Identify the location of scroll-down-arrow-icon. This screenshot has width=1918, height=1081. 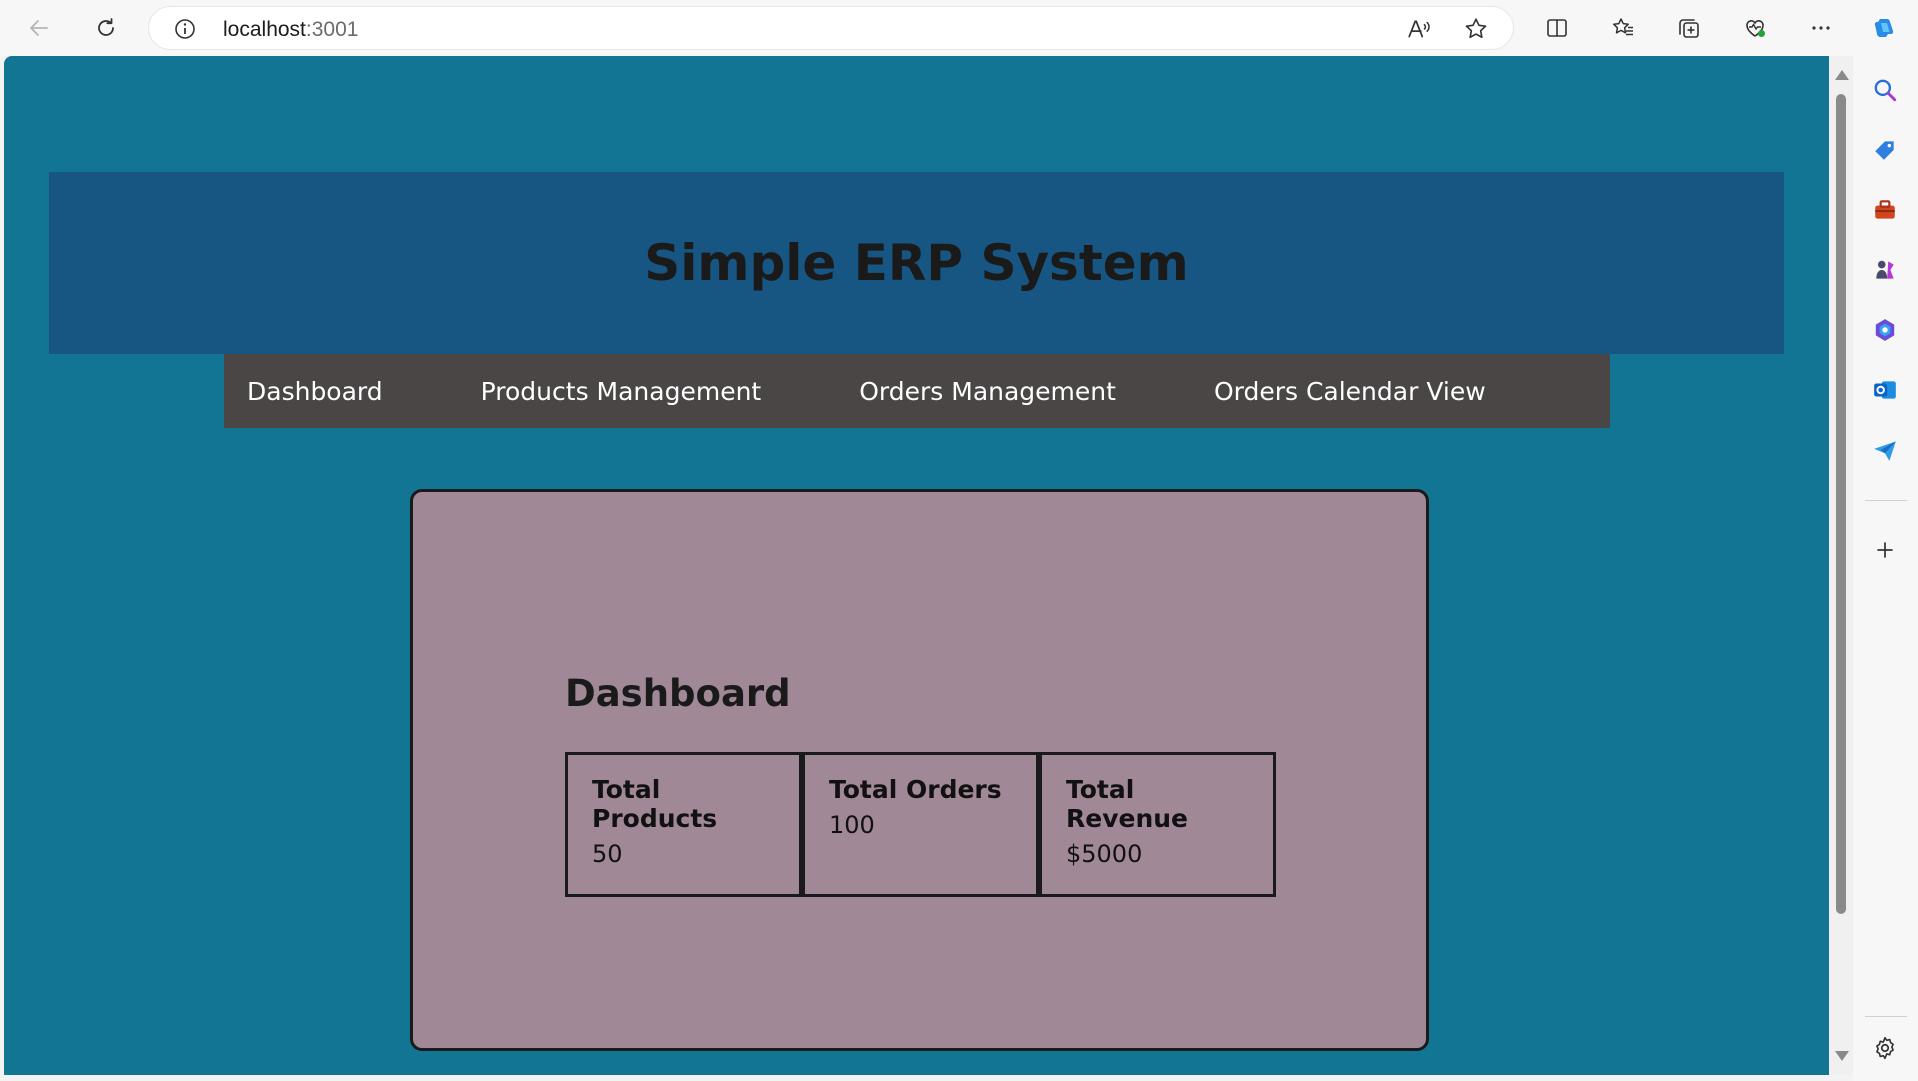
(1842, 1056).